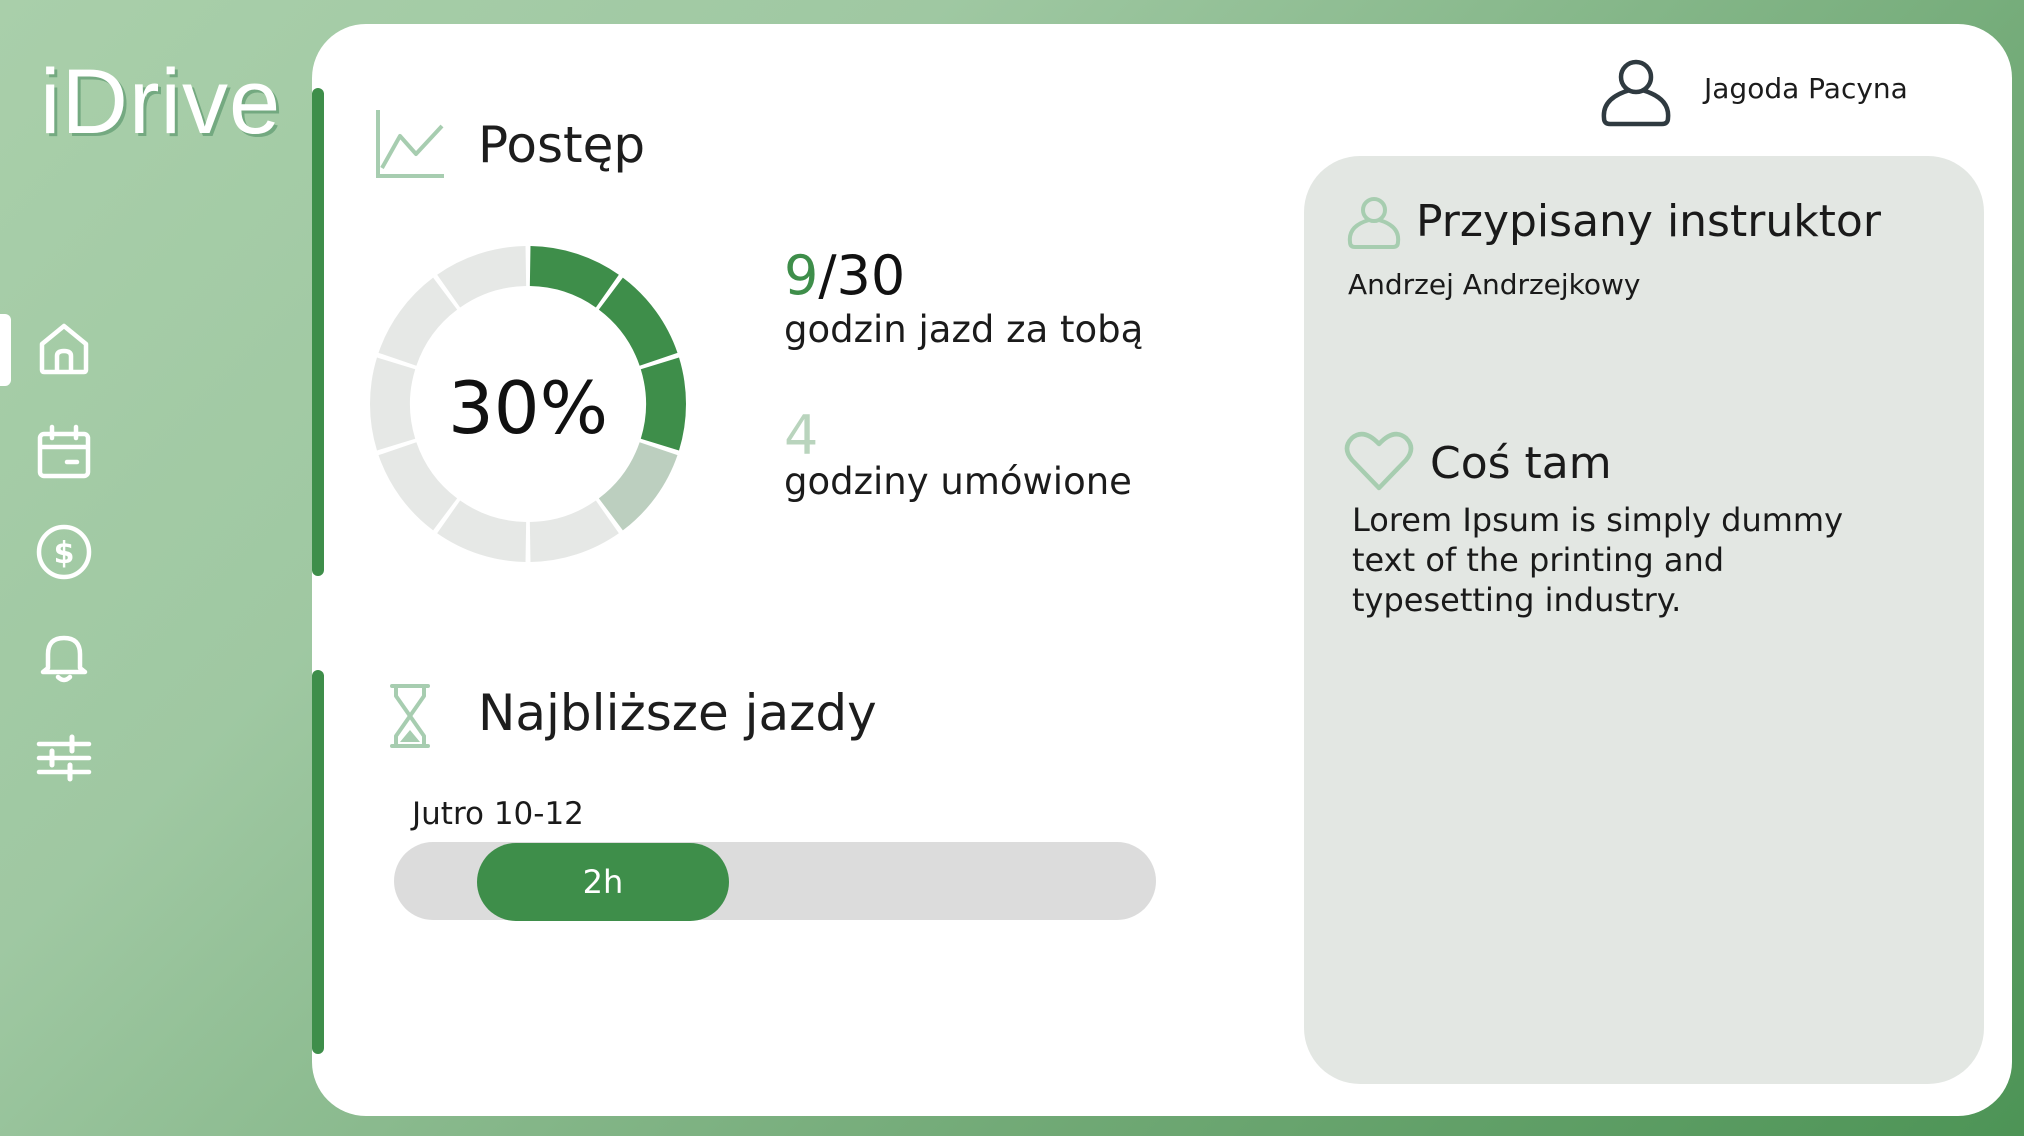  I want to click on hourglass-icon, so click(410, 716).